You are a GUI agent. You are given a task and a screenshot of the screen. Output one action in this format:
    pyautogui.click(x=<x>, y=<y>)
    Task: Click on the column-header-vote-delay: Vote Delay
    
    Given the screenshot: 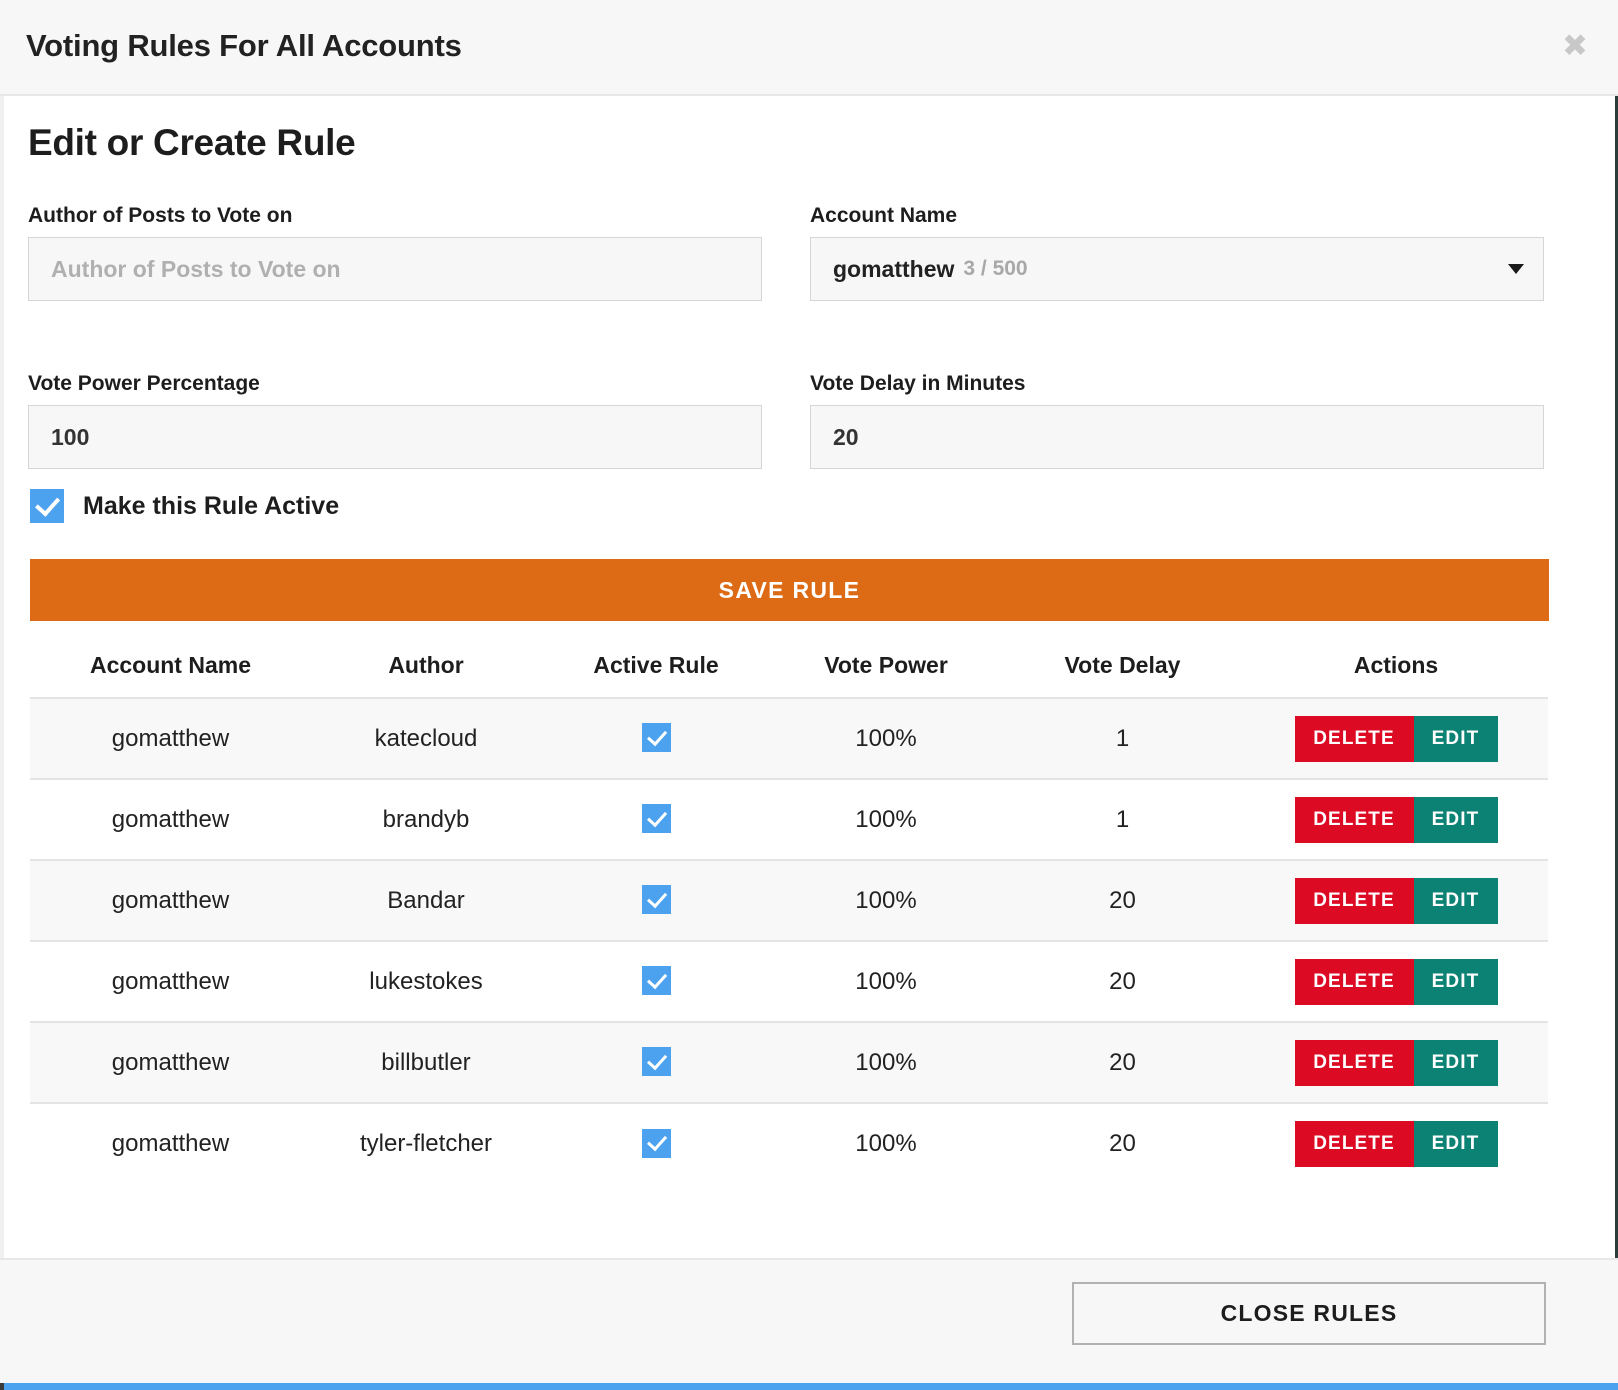 What is the action you would take?
    pyautogui.click(x=1122, y=665)
    